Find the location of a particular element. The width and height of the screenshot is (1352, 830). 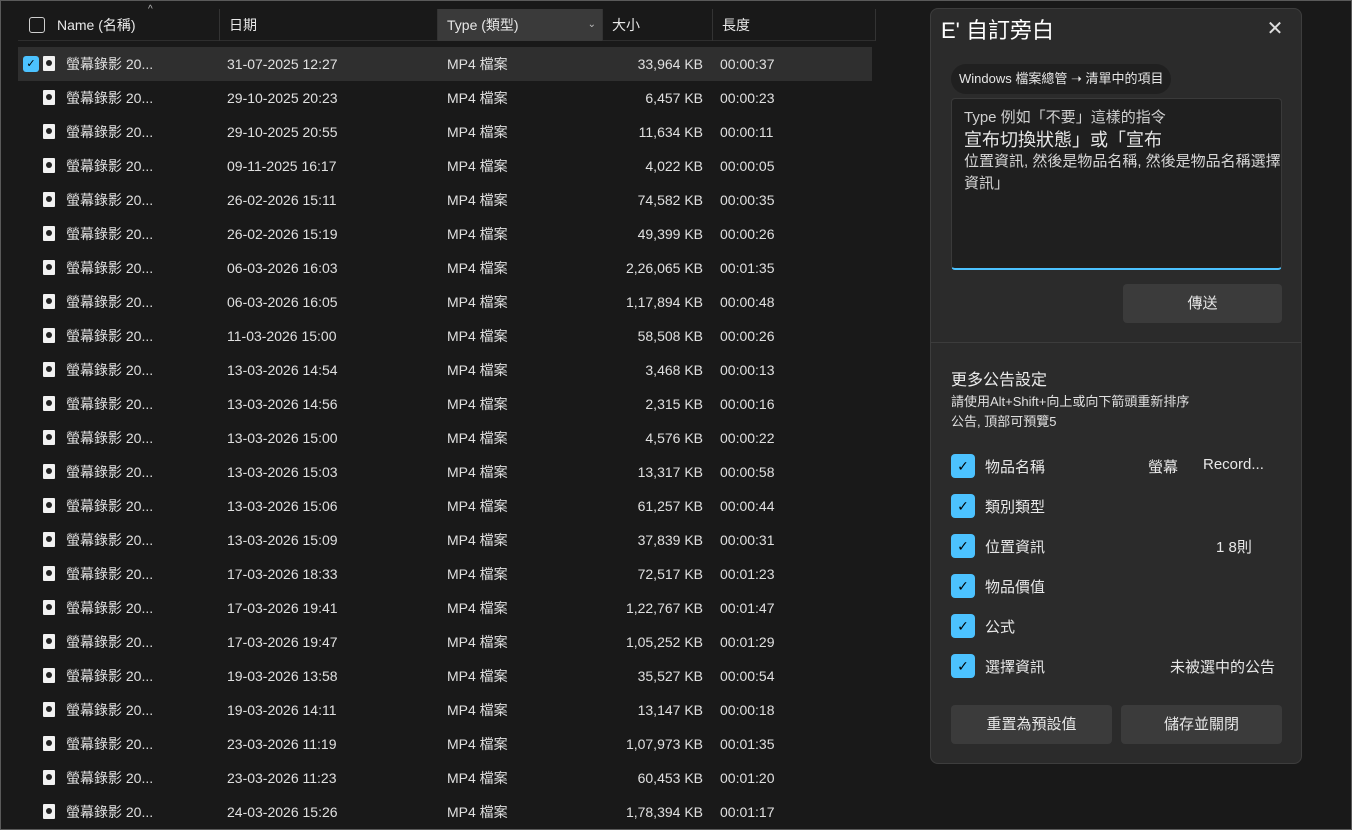

cell-date: 17-03-2026 19:47 is located at coordinates (282, 642).